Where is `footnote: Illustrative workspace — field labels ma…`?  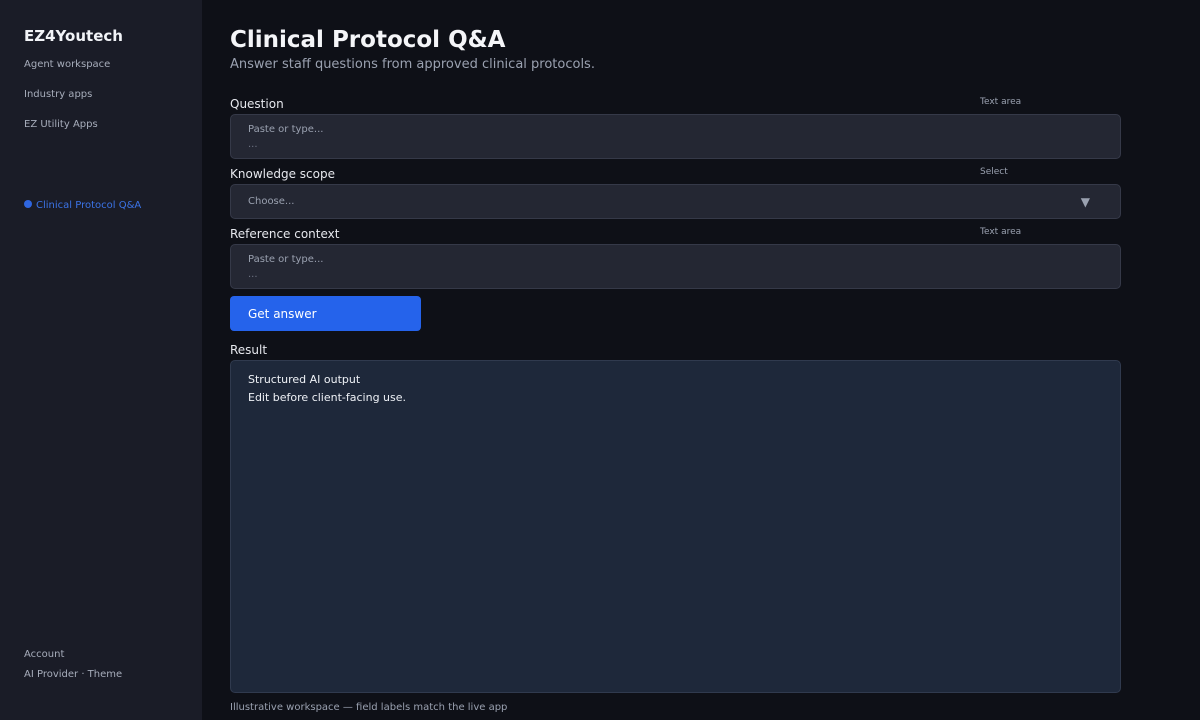
footnote: Illustrative workspace — field labels ma… is located at coordinates (369, 707).